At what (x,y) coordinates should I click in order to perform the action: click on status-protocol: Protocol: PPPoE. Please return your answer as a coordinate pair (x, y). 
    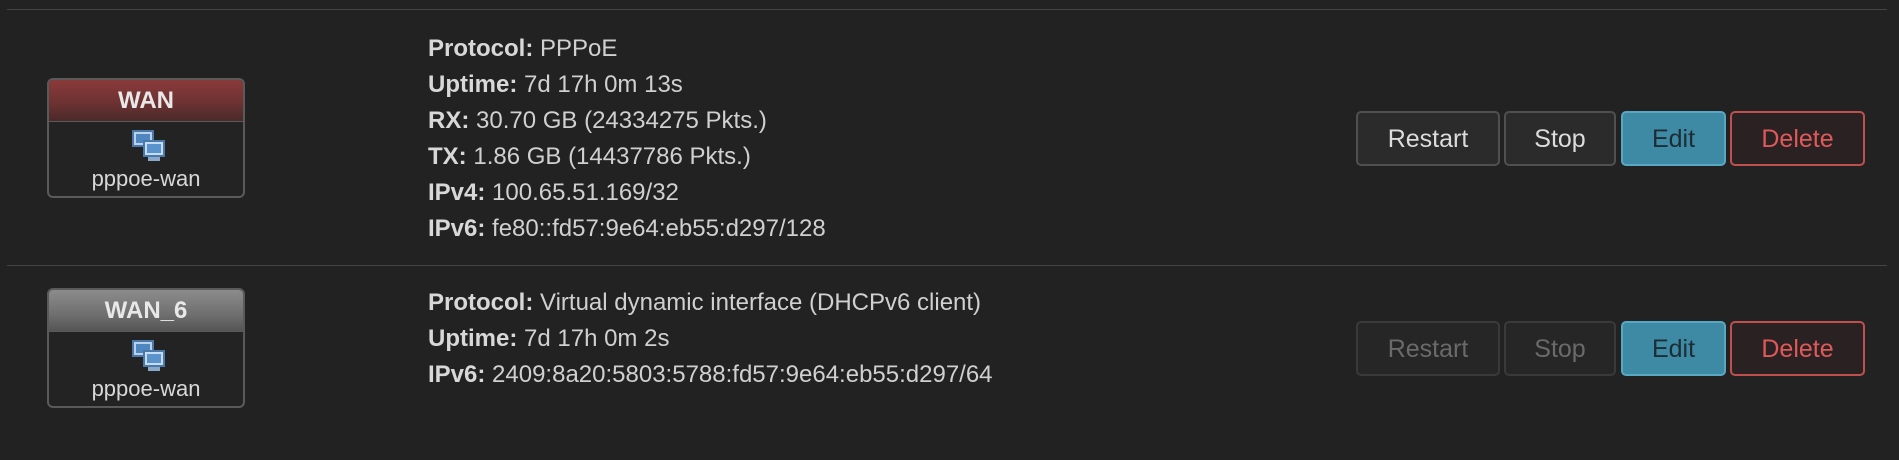
    Looking at the image, I should click on (523, 48).